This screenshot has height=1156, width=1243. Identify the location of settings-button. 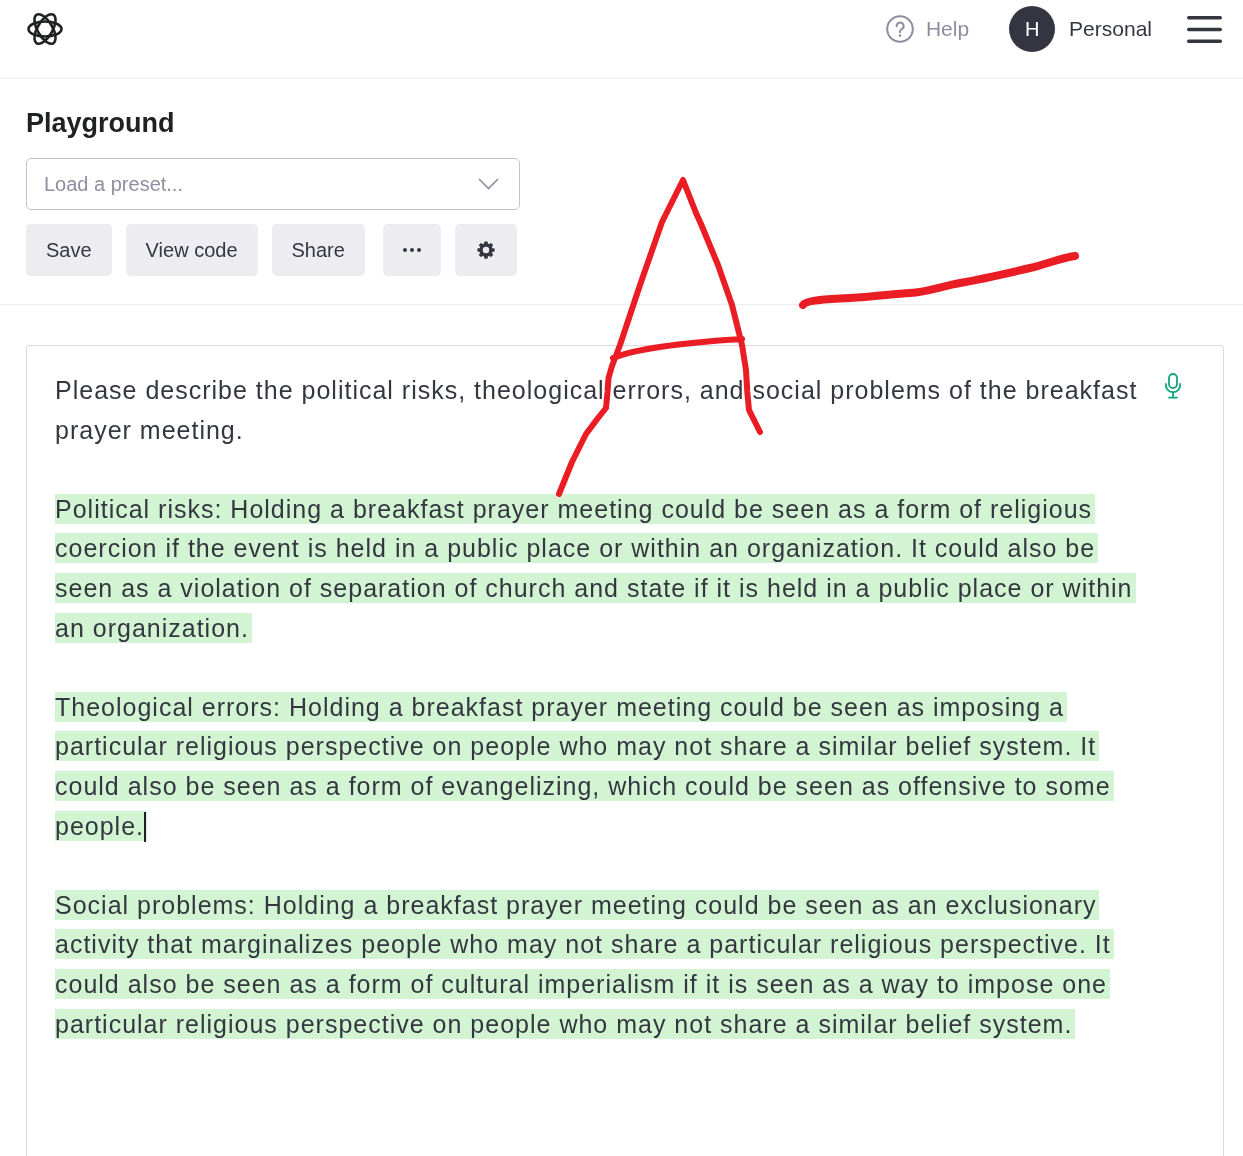
(485, 250).